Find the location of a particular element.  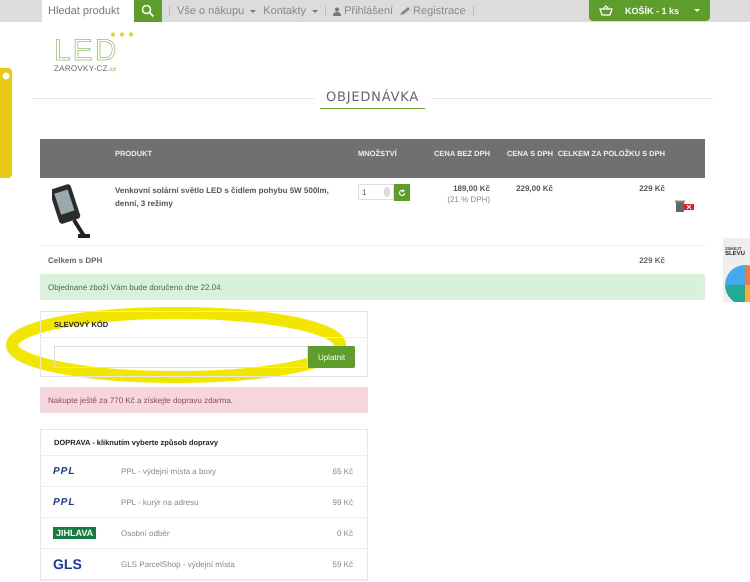

shipping-price: 65 Kč is located at coordinates (343, 471).